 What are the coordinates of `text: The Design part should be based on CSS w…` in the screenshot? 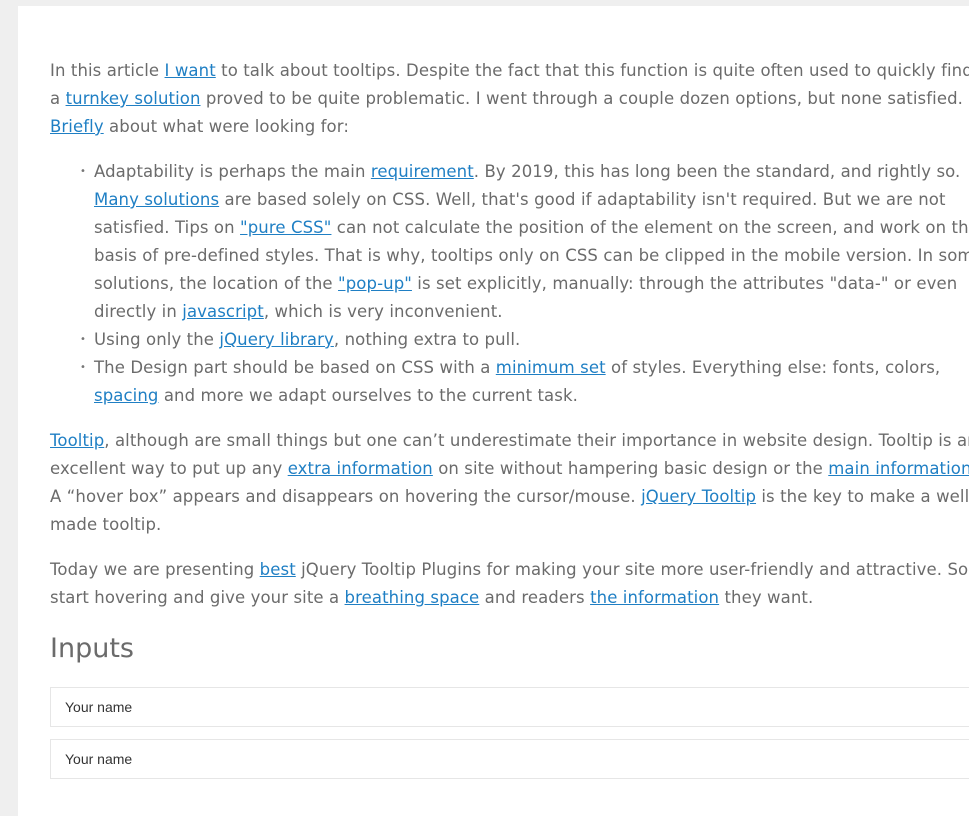 It's located at (295, 367).